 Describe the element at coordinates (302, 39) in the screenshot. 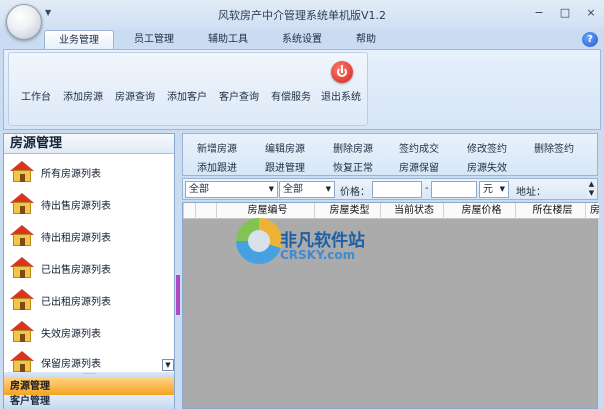

I see `tab-settings: 系统设置` at that location.